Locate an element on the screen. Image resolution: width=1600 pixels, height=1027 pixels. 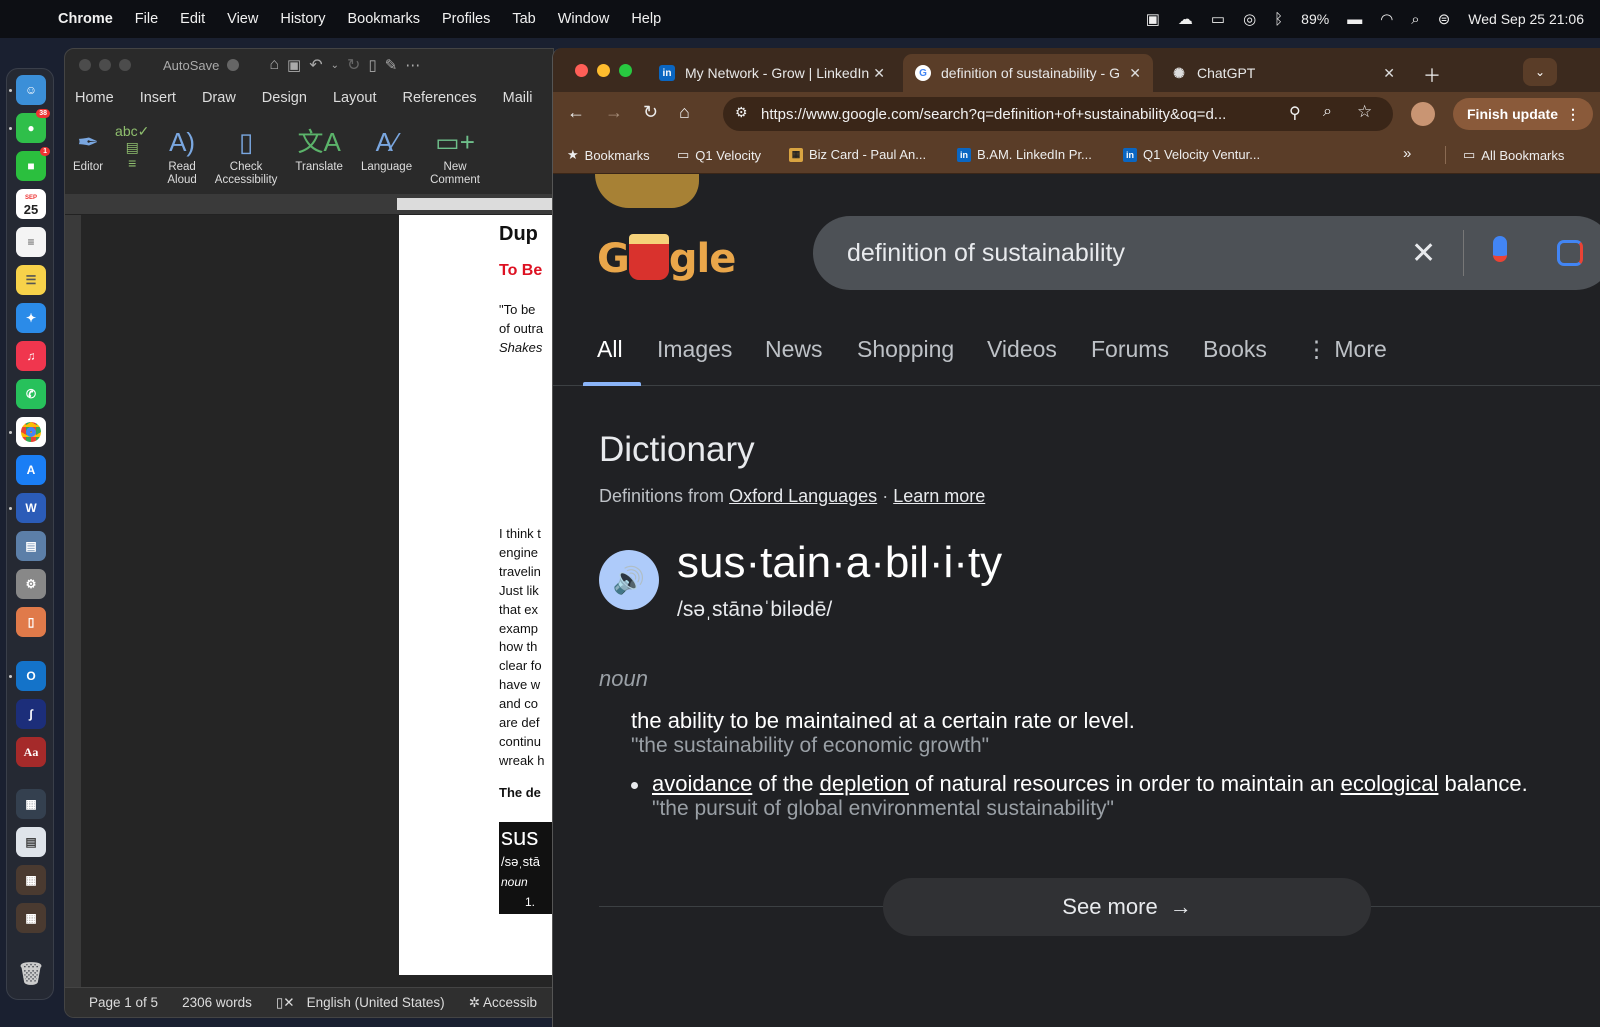
battery-icon: ▬ is located at coordinates (1354, 19).